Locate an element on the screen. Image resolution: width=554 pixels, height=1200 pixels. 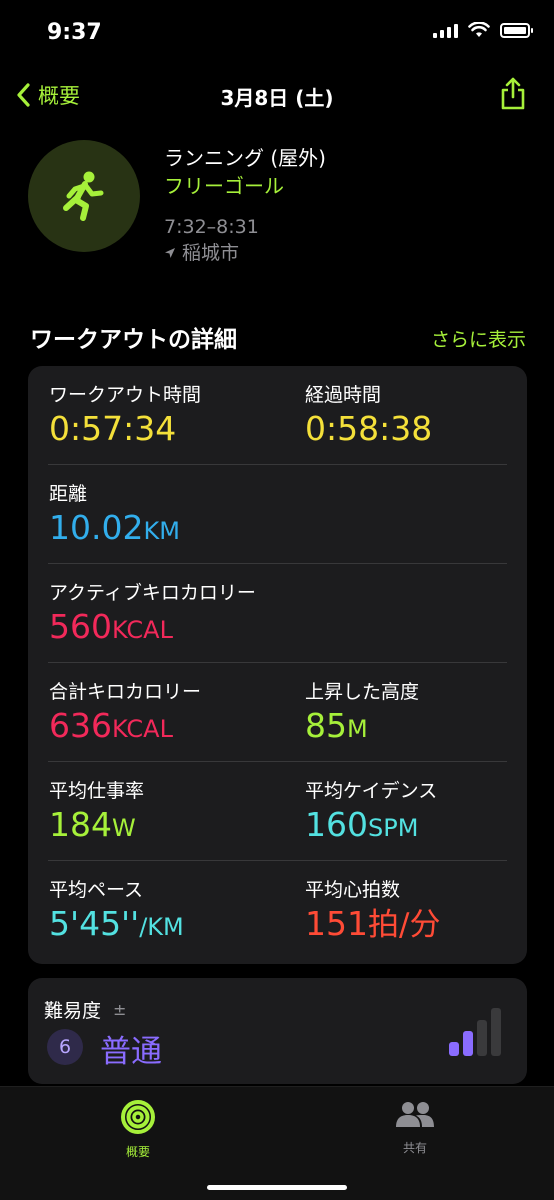
metric-number: 184 is located at coordinates (80, 824).